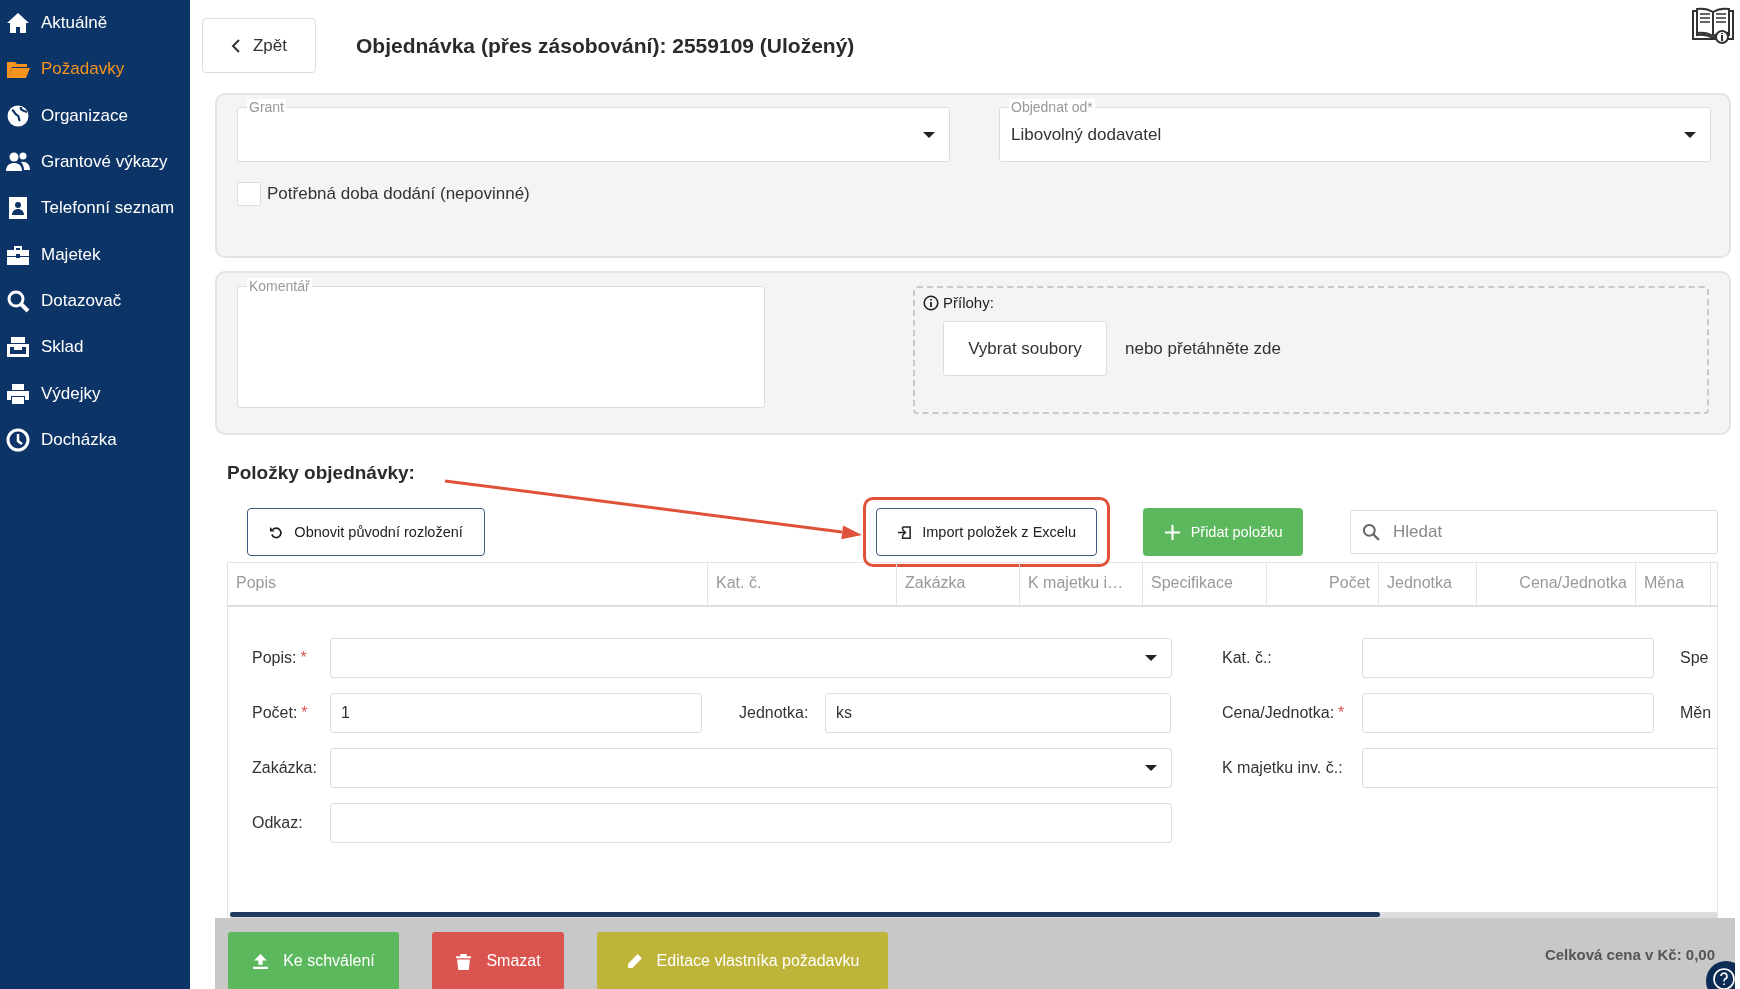 The width and height of the screenshot is (1740, 989). Describe the element at coordinates (1694, 658) in the screenshot. I see `field-label: Spe` at that location.